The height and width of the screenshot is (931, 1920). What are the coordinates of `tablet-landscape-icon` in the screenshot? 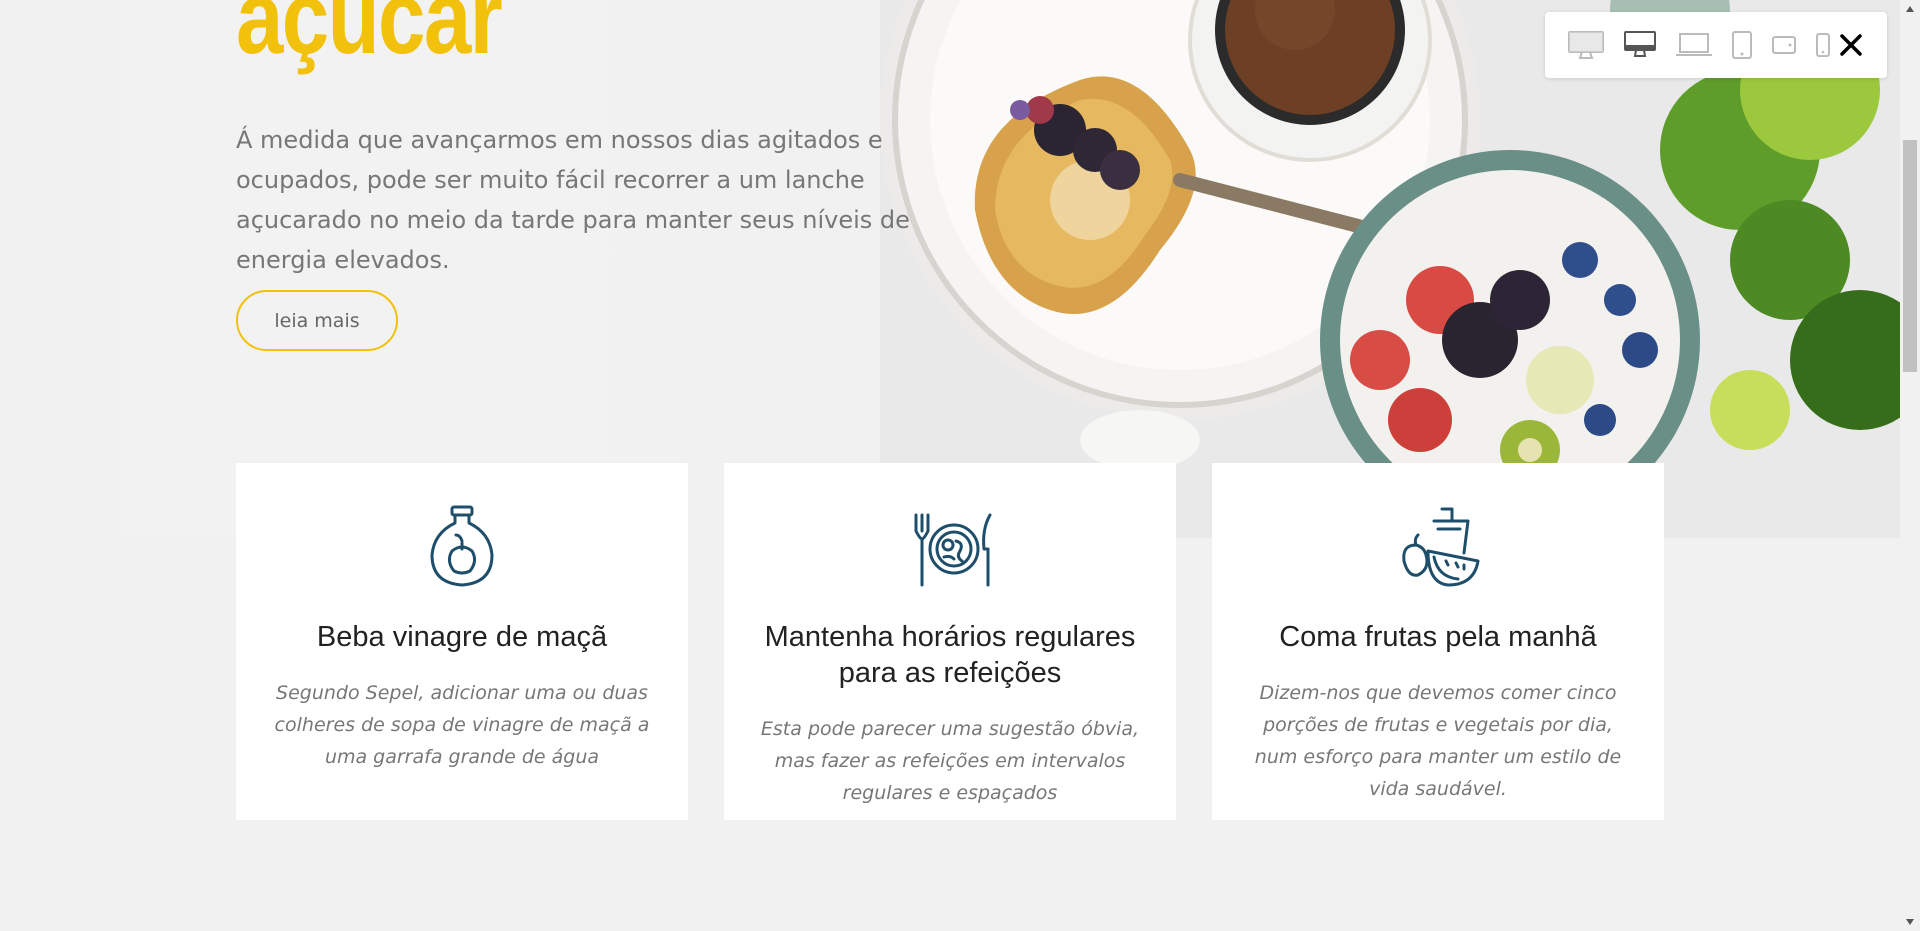 It's located at (1784, 45).